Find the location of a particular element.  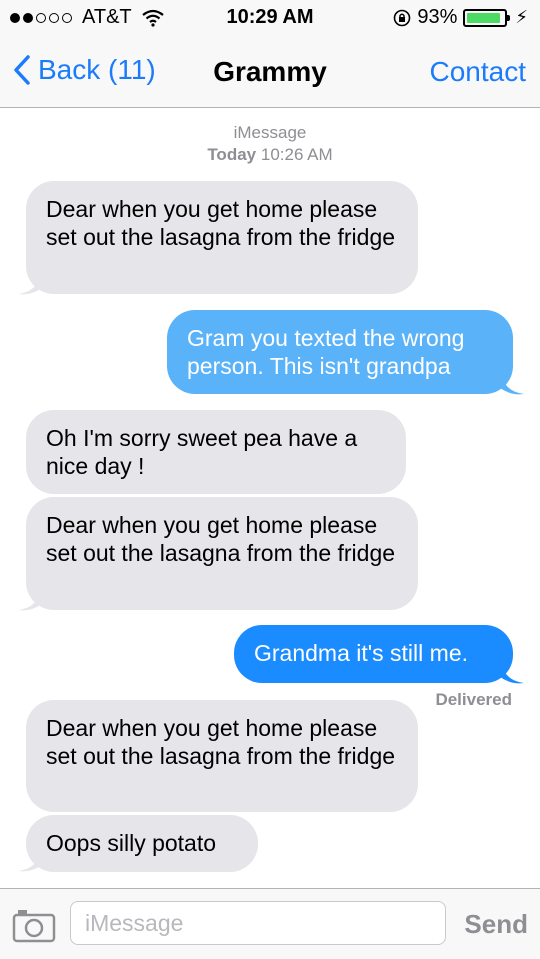

conversation-header: iMessage Today 10:26 AM is located at coordinates (270, 144).